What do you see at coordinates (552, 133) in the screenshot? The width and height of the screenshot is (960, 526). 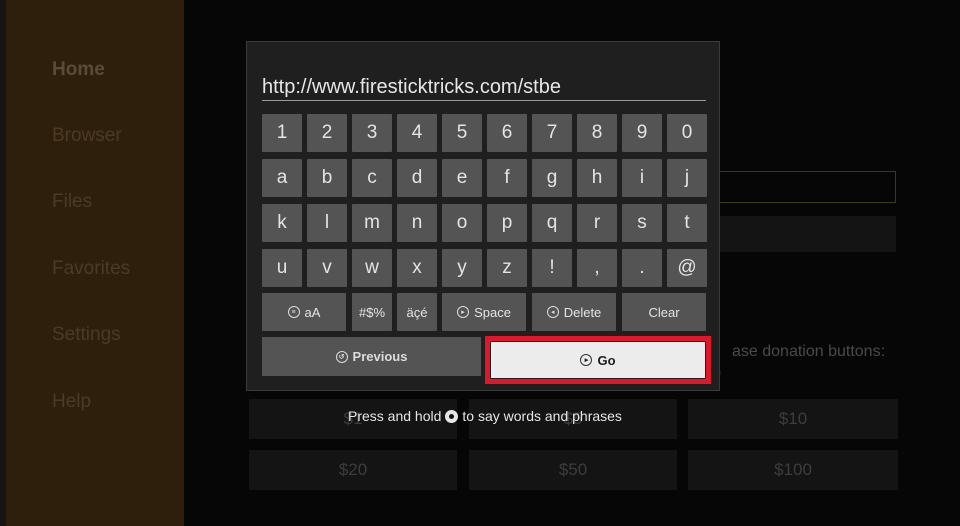 I see `key: 7` at bounding box center [552, 133].